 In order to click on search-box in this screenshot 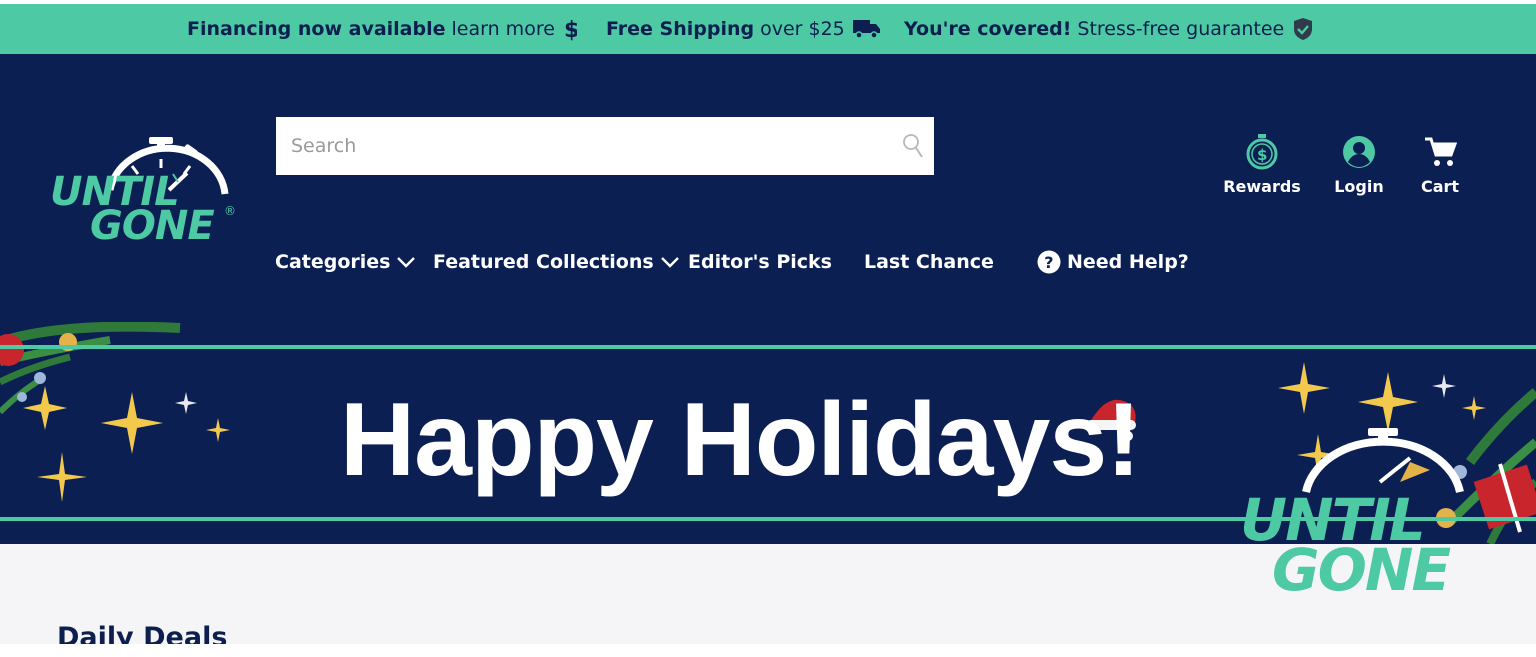, I will do `click(605, 146)`.